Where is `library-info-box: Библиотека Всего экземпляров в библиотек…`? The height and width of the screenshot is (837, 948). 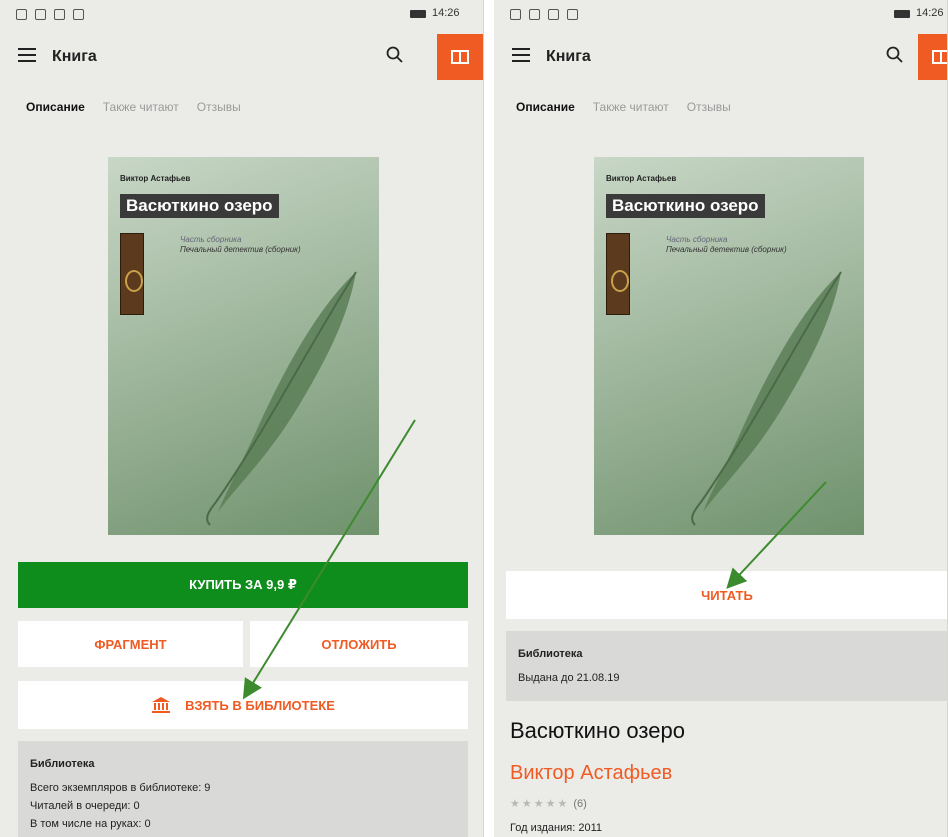 library-info-box: Библиотека Всего экземпляров в библиотек… is located at coordinates (243, 789).